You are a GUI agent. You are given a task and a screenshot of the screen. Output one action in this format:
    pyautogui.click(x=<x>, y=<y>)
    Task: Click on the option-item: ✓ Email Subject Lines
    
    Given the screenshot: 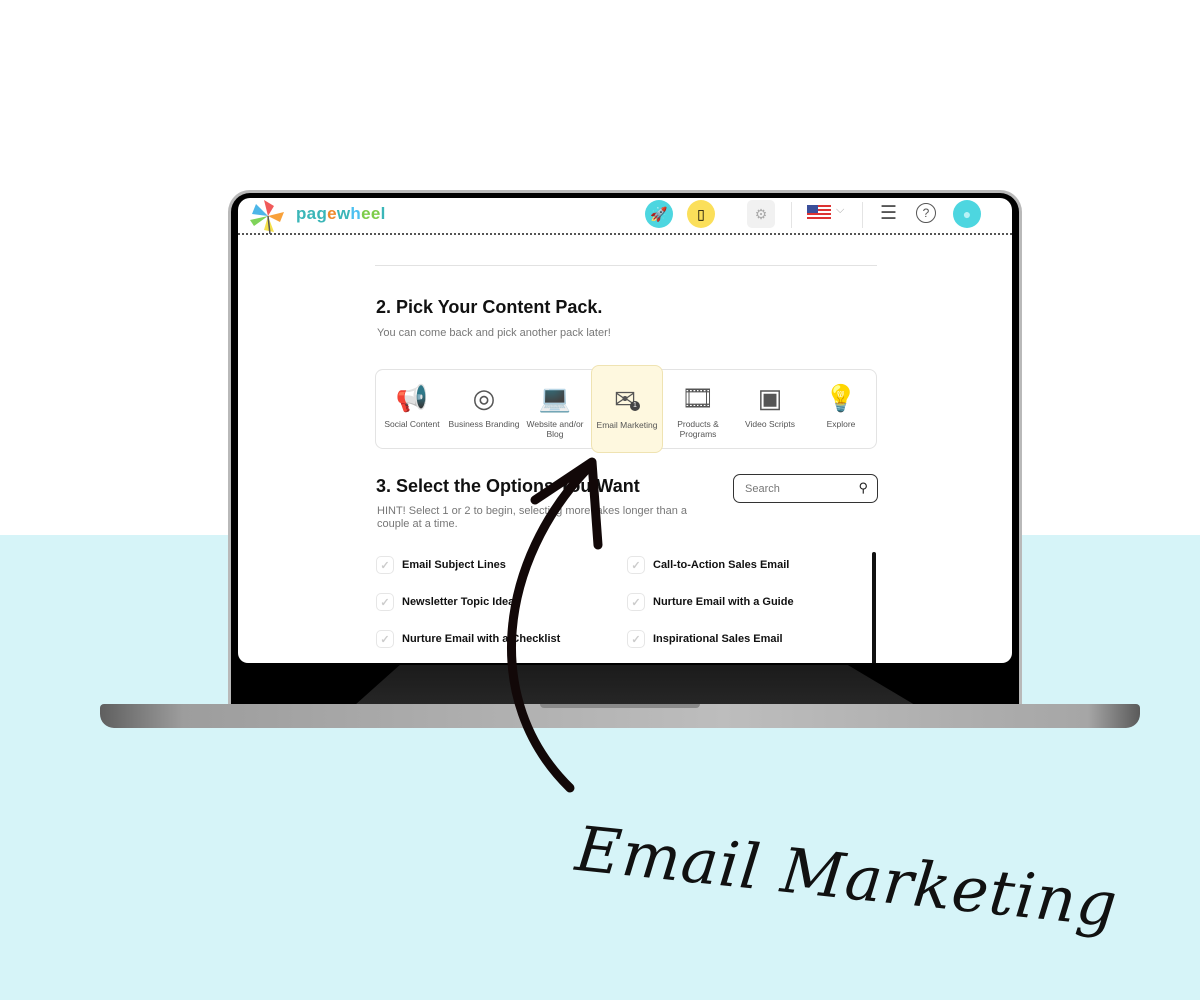 What is the action you would take?
    pyautogui.click(x=441, y=565)
    